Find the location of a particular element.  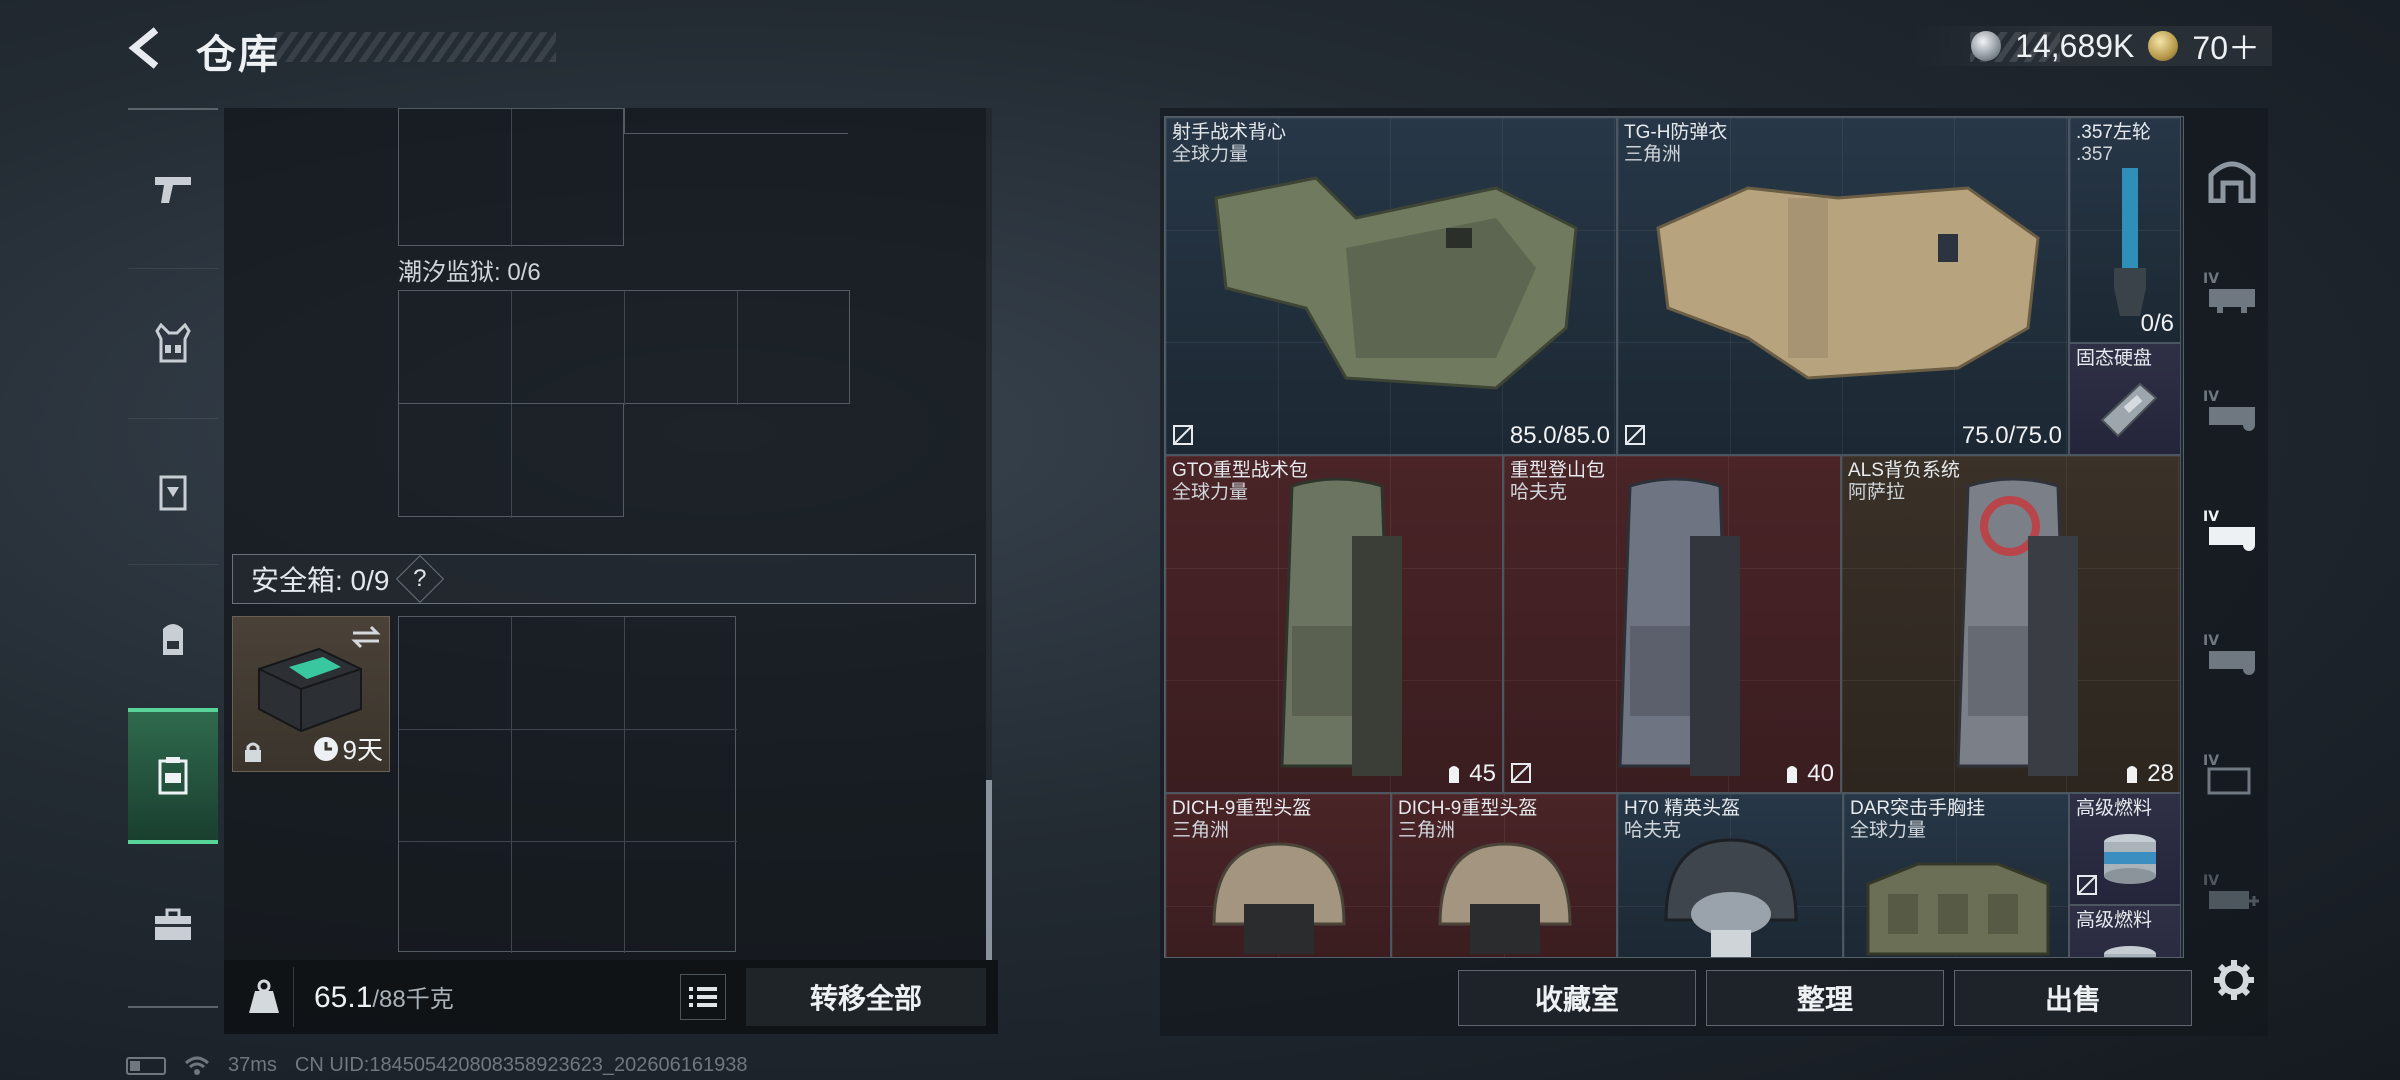

storage-iv-5-icon: IV is located at coordinates (2227, 774).